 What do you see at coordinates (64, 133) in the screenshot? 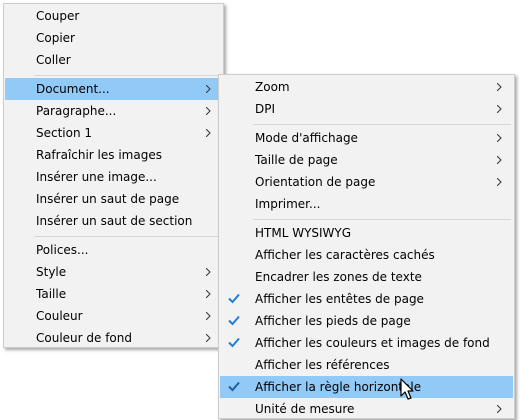
I see `menu-item-label: Section 1` at bounding box center [64, 133].